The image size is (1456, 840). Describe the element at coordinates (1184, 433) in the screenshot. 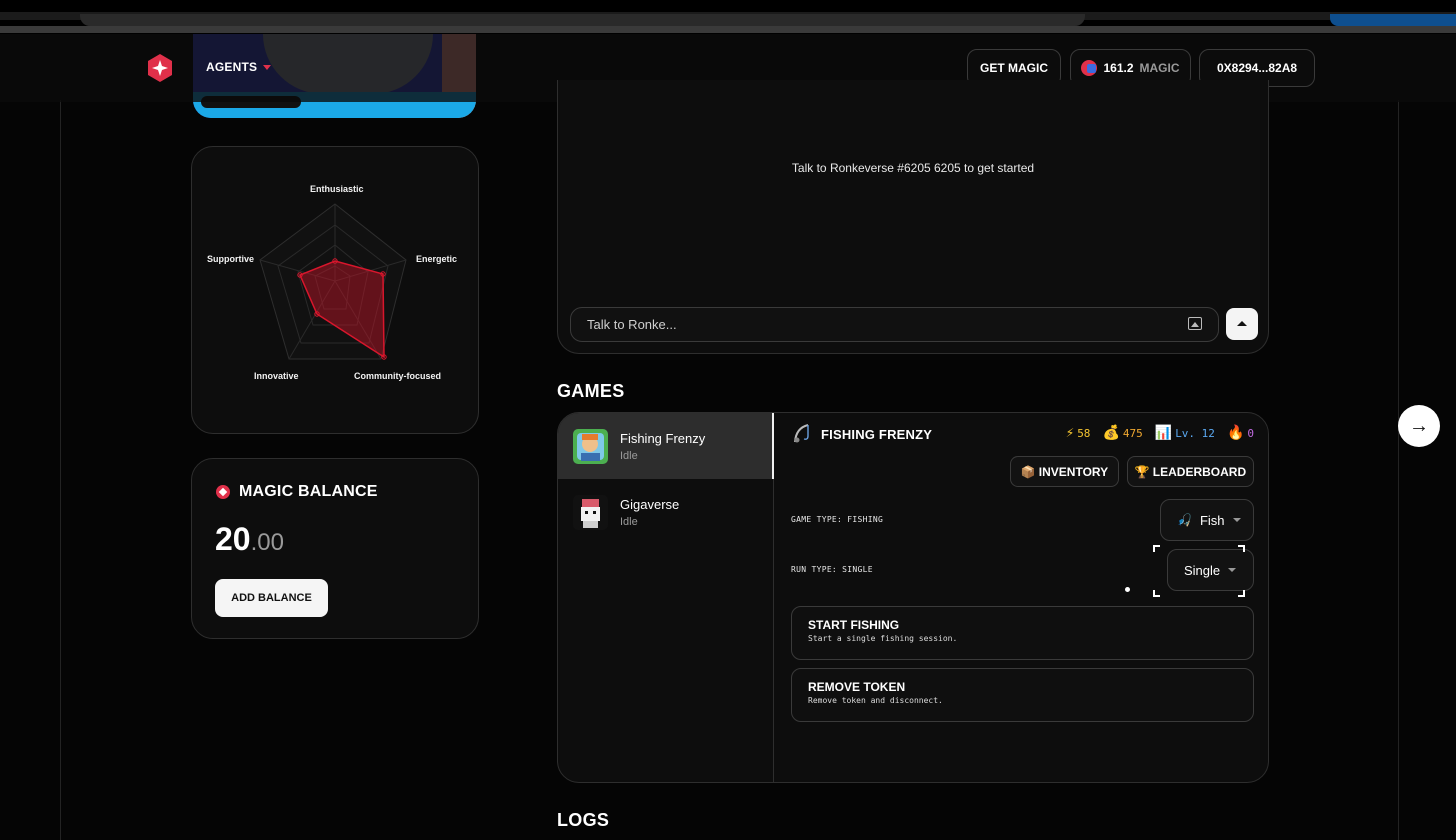

I see `level-stat: 📊 Lv. 12` at that location.